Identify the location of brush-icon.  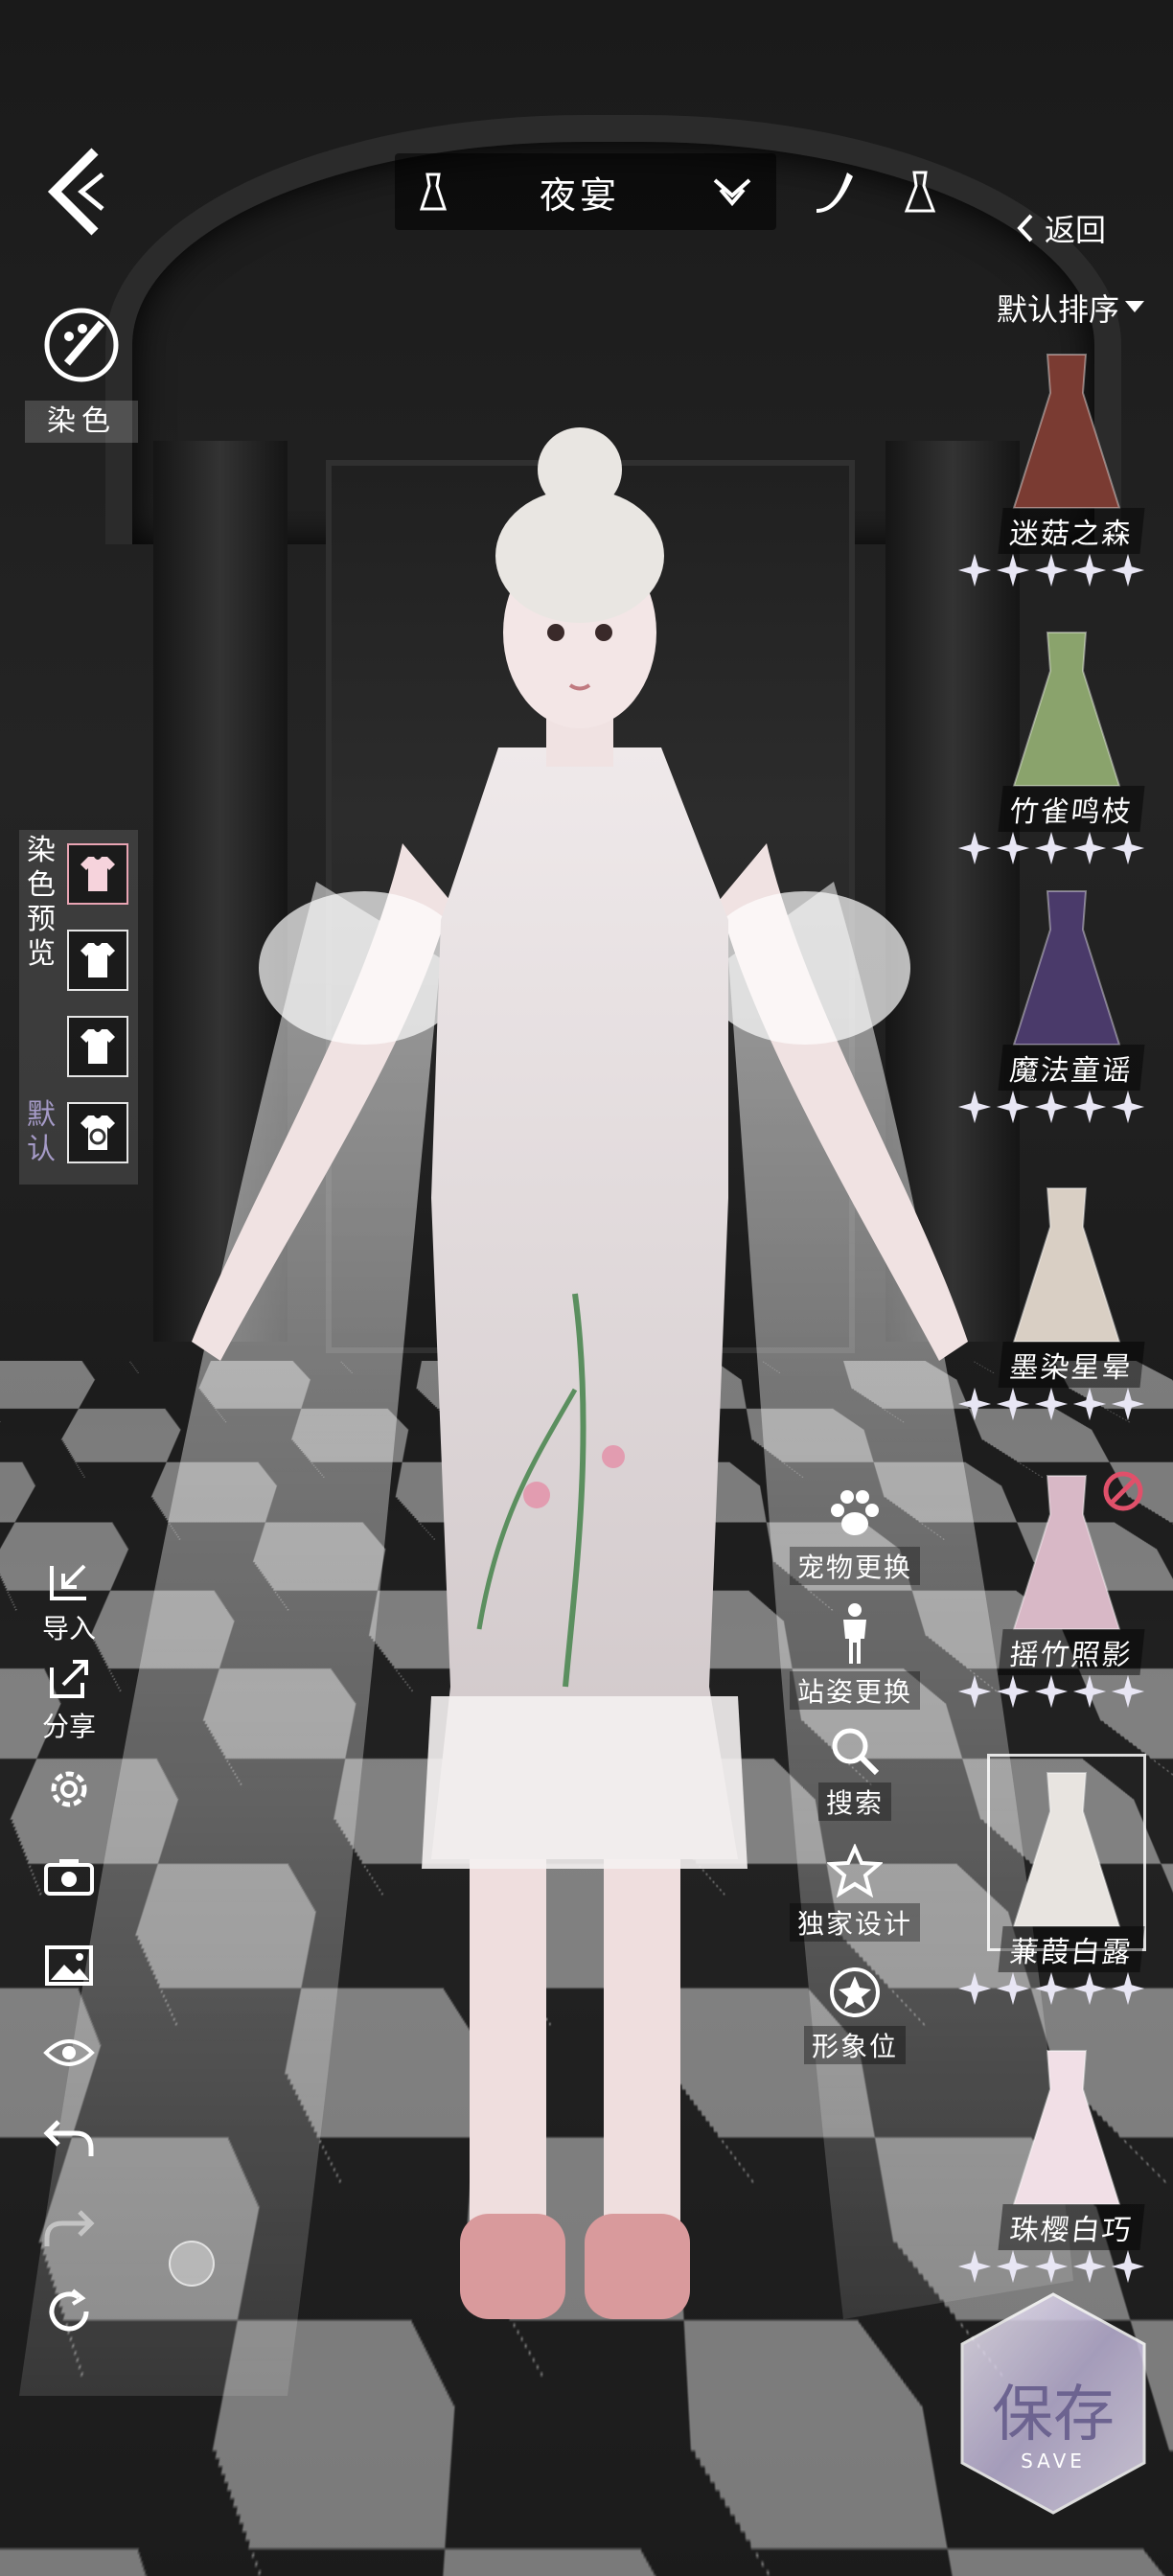
(834, 193).